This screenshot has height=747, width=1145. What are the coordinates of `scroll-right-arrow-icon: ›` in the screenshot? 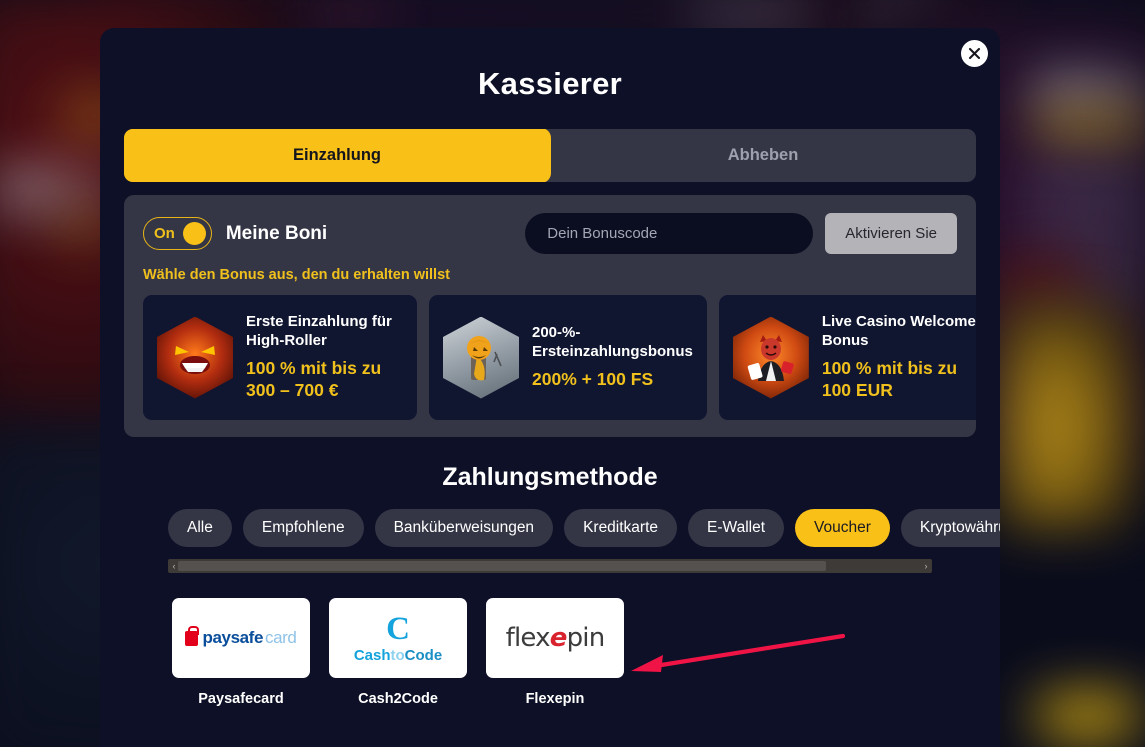 It's located at (926, 566).